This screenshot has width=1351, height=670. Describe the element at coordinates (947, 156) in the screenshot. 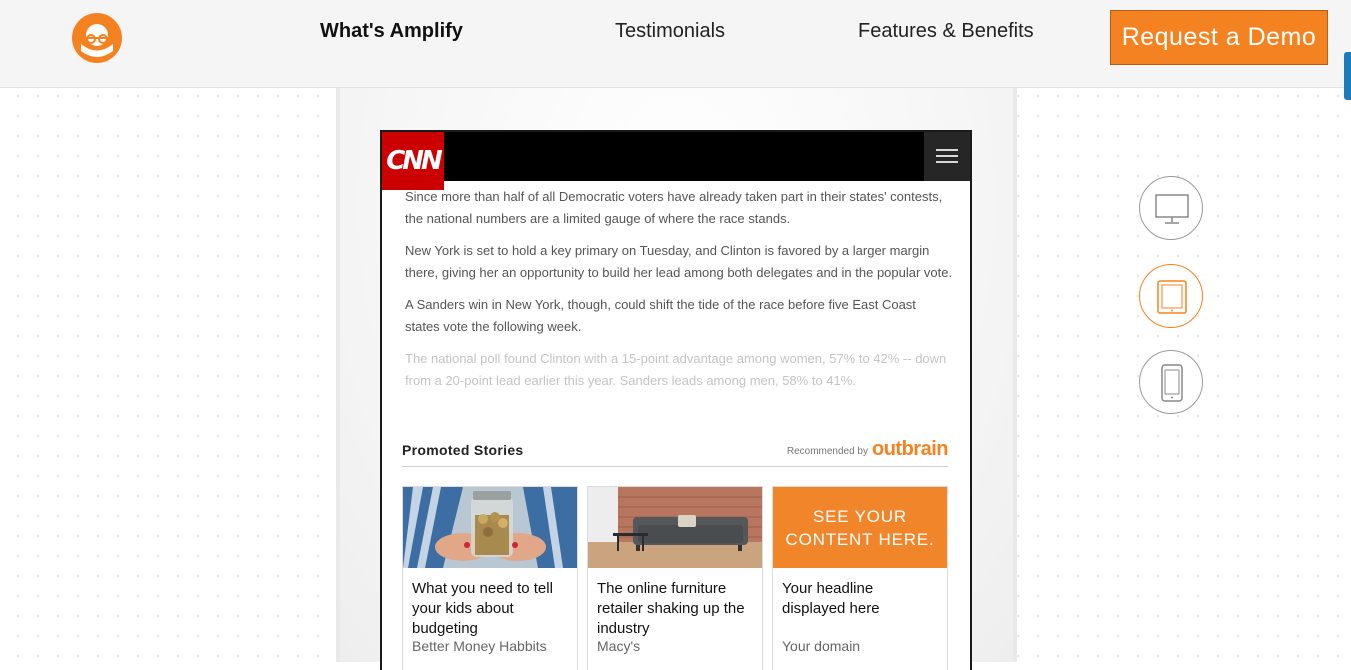

I see `hamburger-icon` at that location.